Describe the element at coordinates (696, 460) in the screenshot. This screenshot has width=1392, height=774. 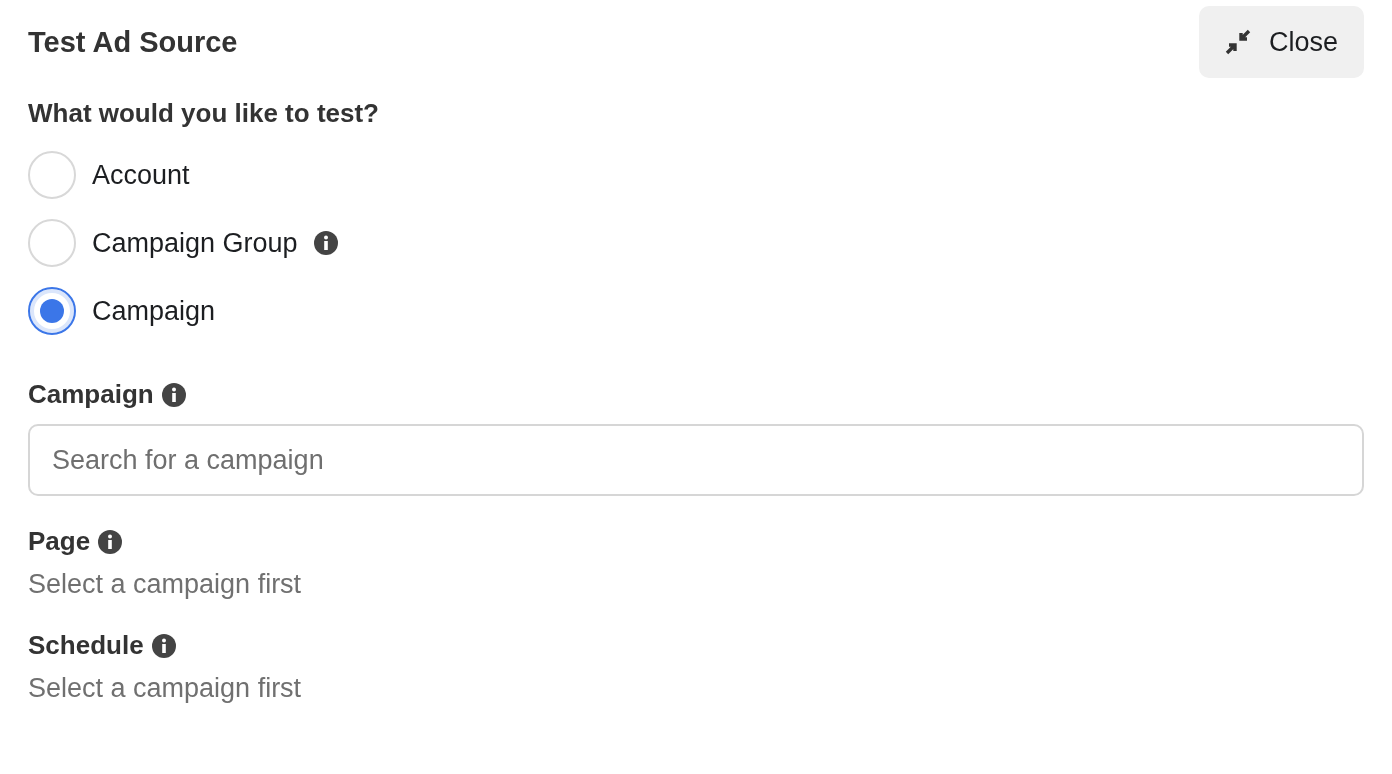
I see `search-field: Search for a campaign` at that location.